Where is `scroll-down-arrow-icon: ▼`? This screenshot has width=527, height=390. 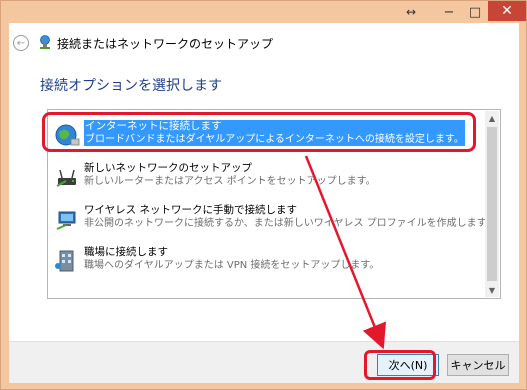 scroll-down-arrow-icon: ▼ is located at coordinates (492, 290).